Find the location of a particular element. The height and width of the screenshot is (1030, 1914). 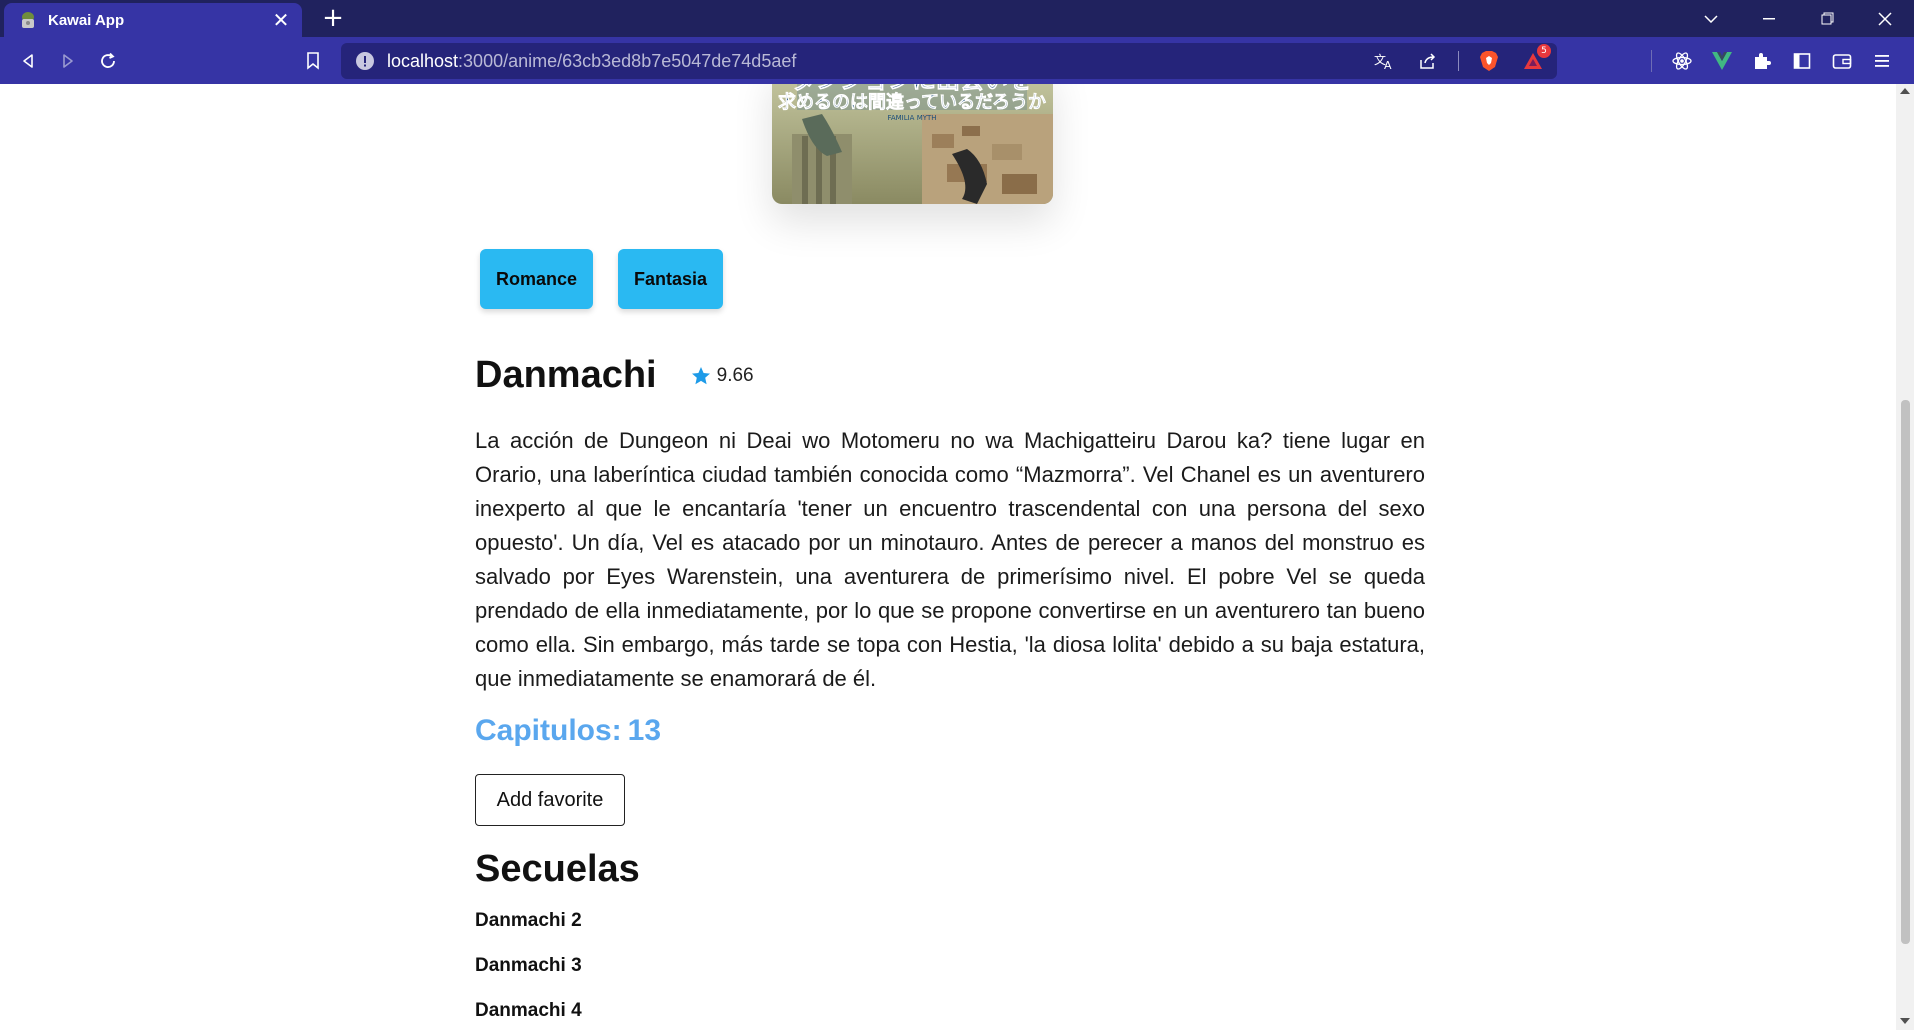

window-controls is located at coordinates (1798, 18).